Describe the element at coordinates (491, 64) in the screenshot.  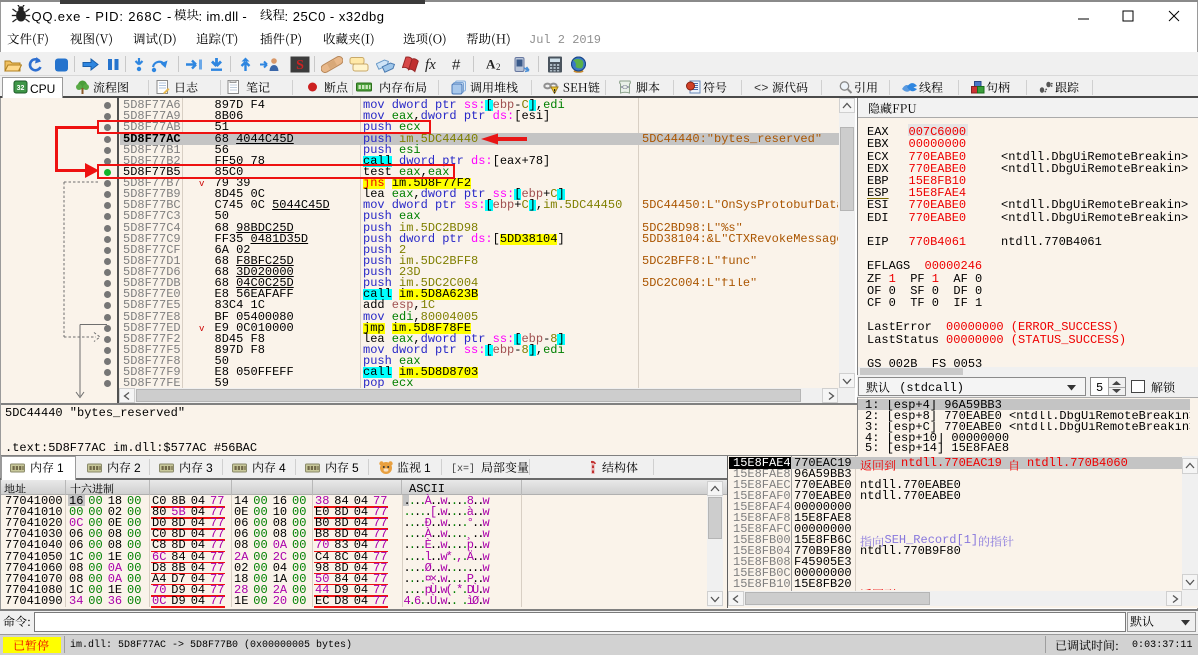
I see `svg-text: A` at that location.